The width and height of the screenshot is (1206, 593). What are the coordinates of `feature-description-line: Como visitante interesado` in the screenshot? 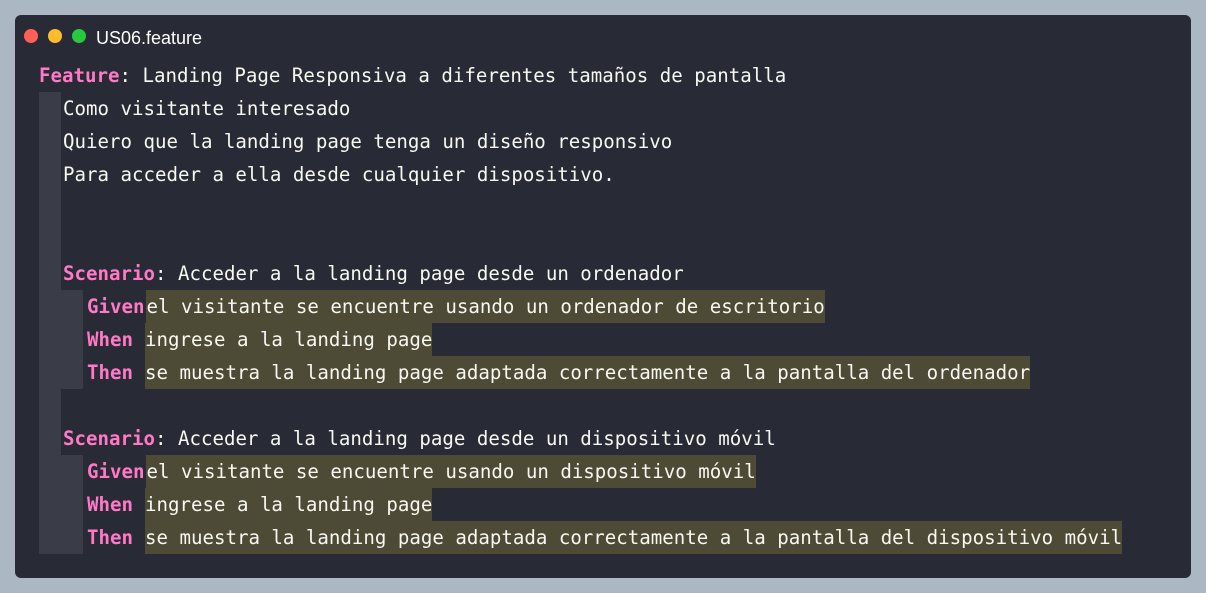 It's located at (207, 108).